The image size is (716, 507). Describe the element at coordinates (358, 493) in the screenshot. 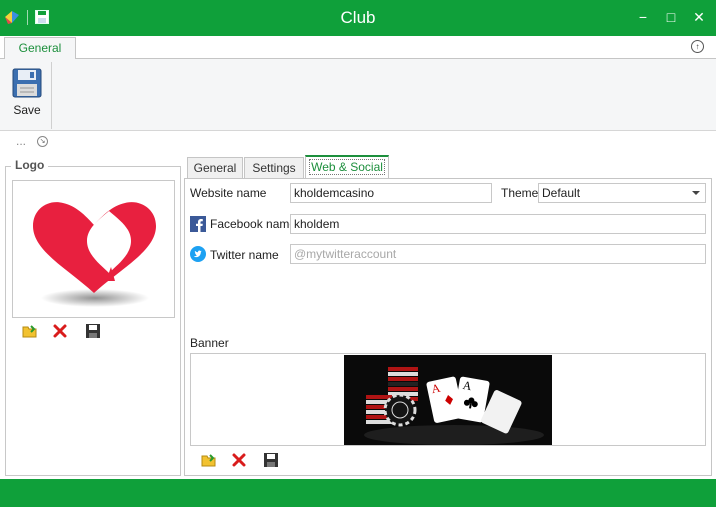

I see `status-bar` at that location.